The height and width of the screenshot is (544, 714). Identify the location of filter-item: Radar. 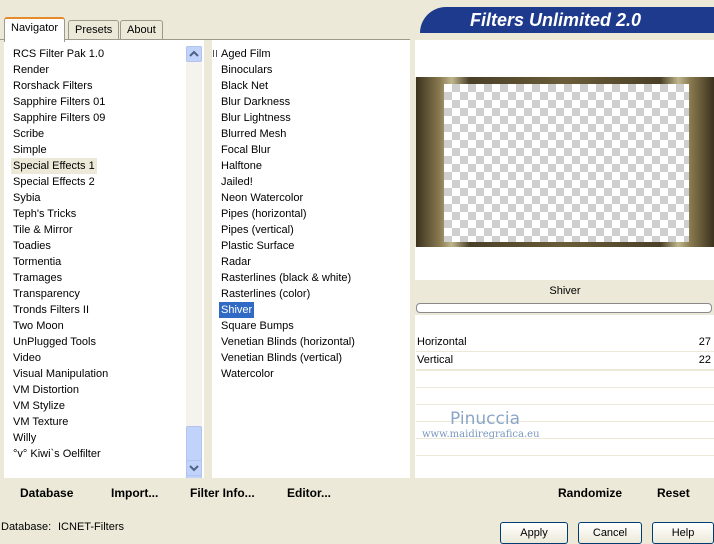
(236, 262).